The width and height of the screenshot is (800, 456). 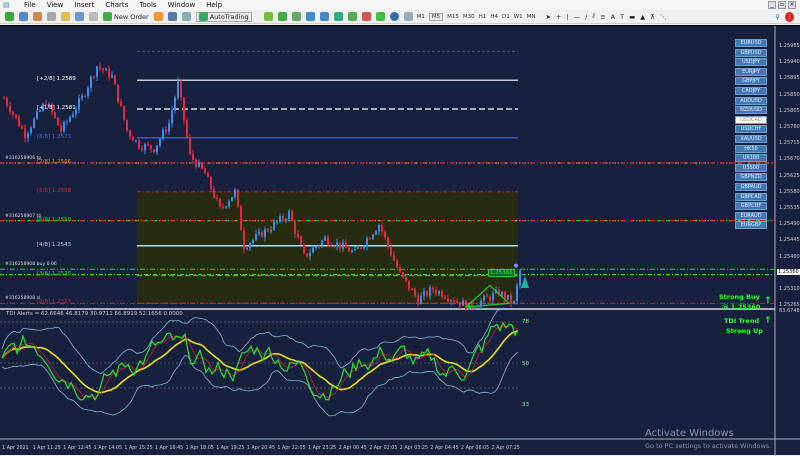 I want to click on timeframe-d1: D1, so click(x=506, y=17).